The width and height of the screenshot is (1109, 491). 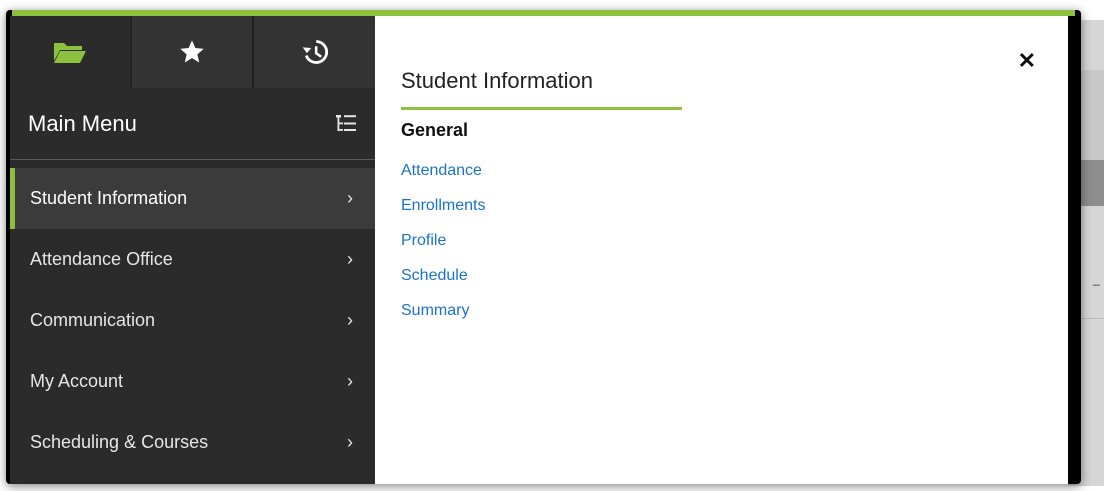 I want to click on link-enrollments: Enrollments, so click(x=443, y=206).